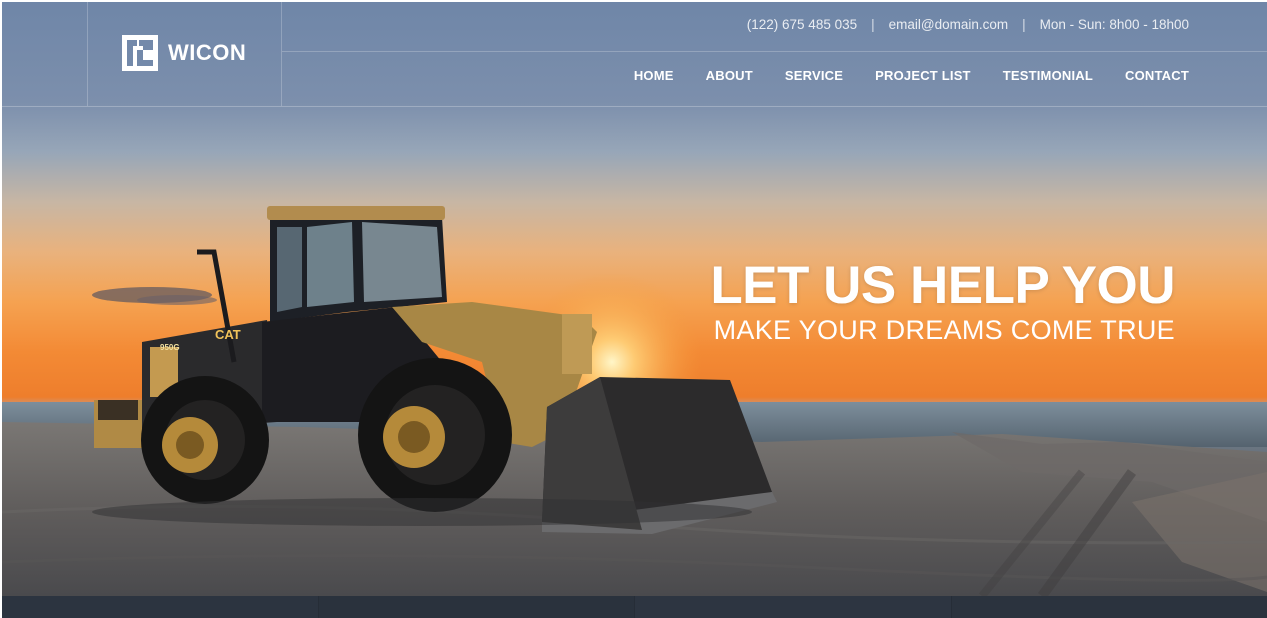 This screenshot has width=1267, height=618. What do you see at coordinates (949, 24) in the screenshot?
I see `contact-email: email@domain.com` at bounding box center [949, 24].